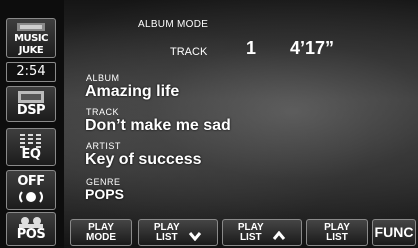 Image resolution: width=418 pixels, height=248 pixels. What do you see at coordinates (103, 146) in the screenshot?
I see `artist-caption: ARTIST` at bounding box center [103, 146].